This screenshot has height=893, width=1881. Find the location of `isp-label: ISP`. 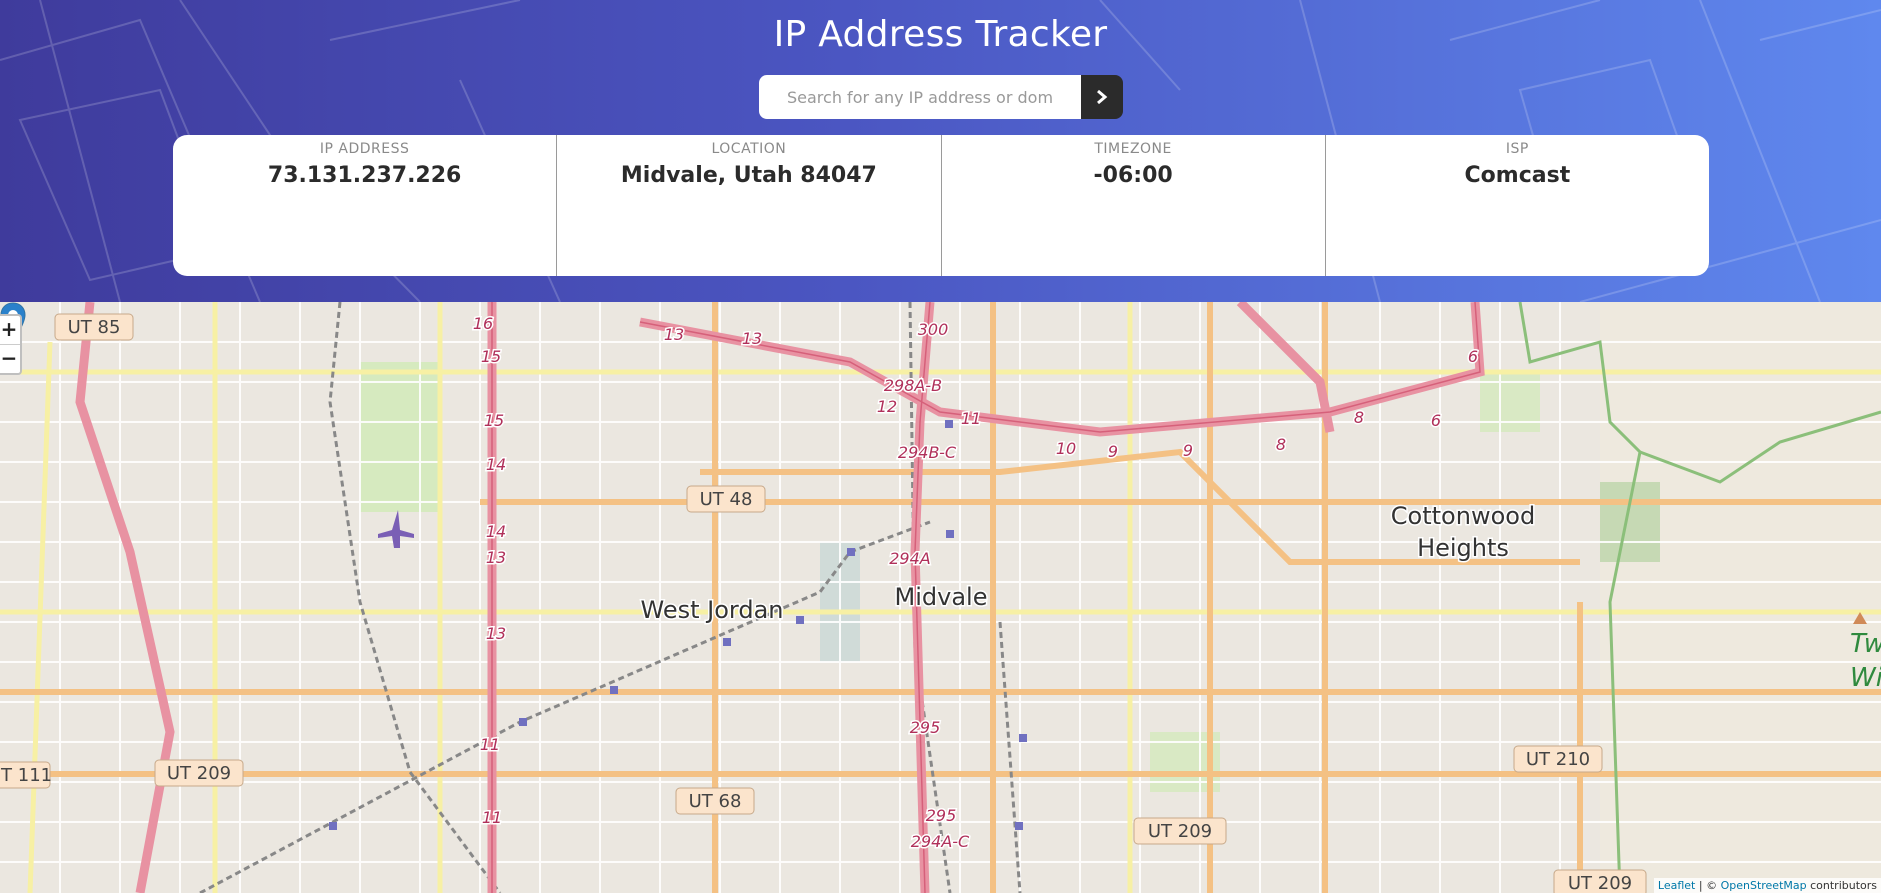

isp-label: ISP is located at coordinates (1517, 149).